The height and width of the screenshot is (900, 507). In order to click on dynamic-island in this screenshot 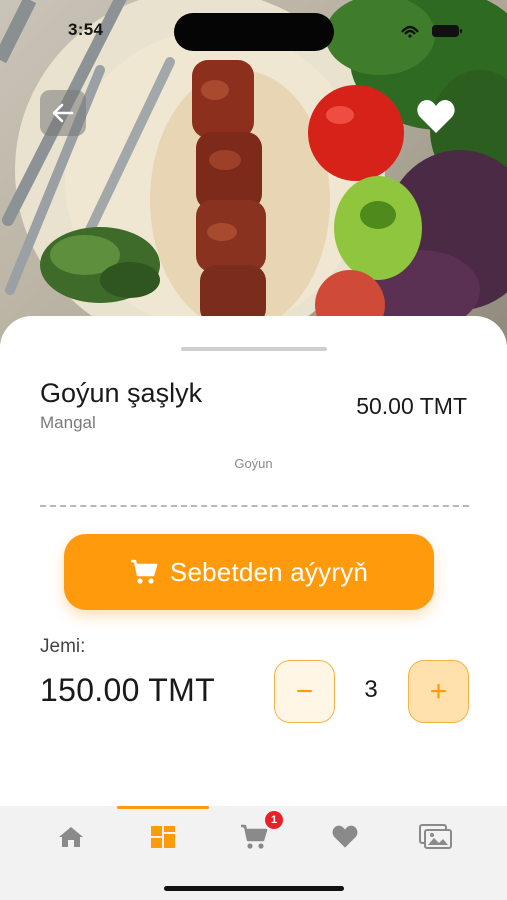, I will do `click(254, 32)`.